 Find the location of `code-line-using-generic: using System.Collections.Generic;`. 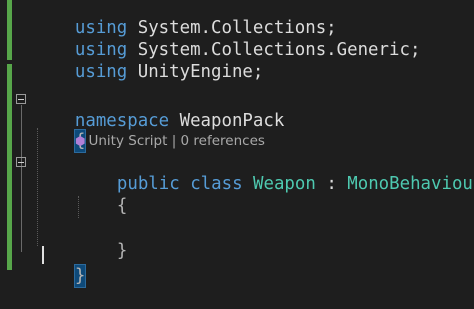

code-line-using-generic: using System.Collections.Generic; is located at coordinates (227, 38).